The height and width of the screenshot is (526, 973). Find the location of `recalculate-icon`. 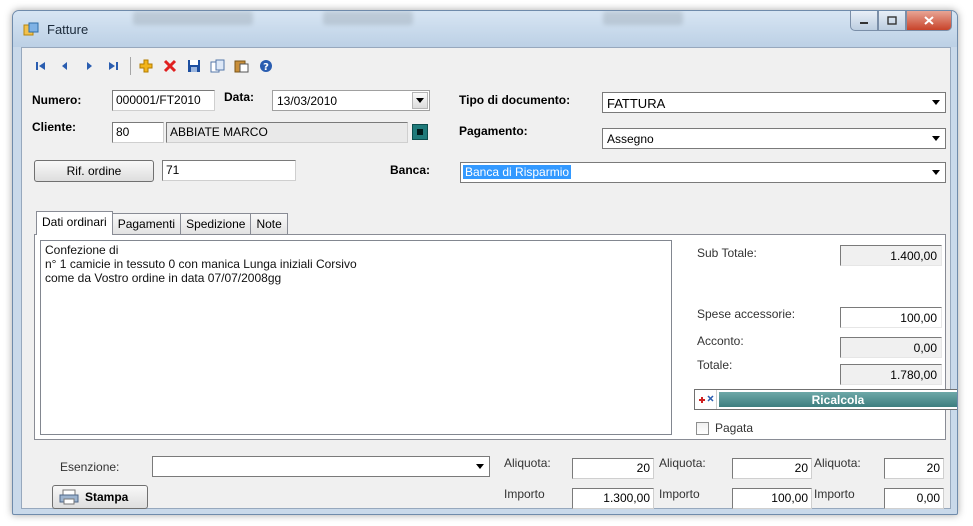

recalculate-icon is located at coordinates (706, 399).